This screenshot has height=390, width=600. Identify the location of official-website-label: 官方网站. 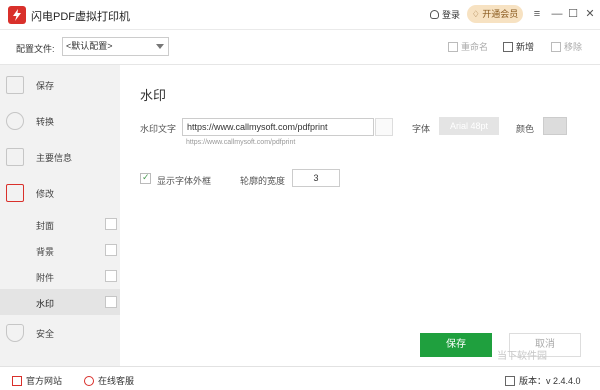
(44, 381).